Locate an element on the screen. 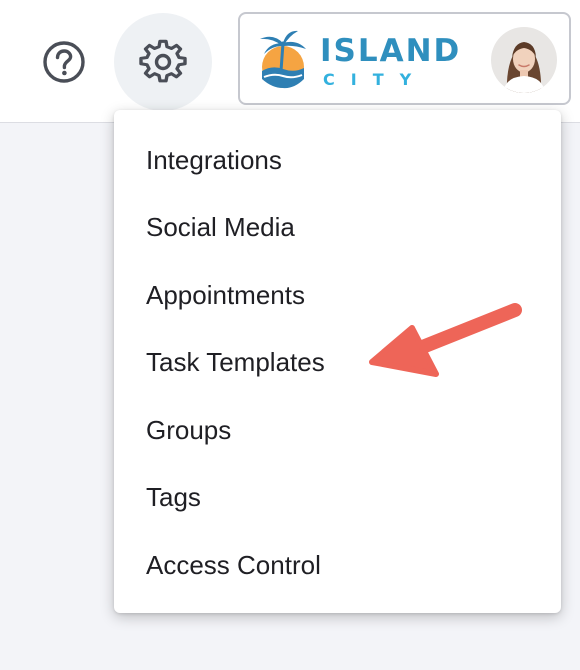 This screenshot has width=580, height=670. menu-item-access-control: Access Control is located at coordinates (337, 565).